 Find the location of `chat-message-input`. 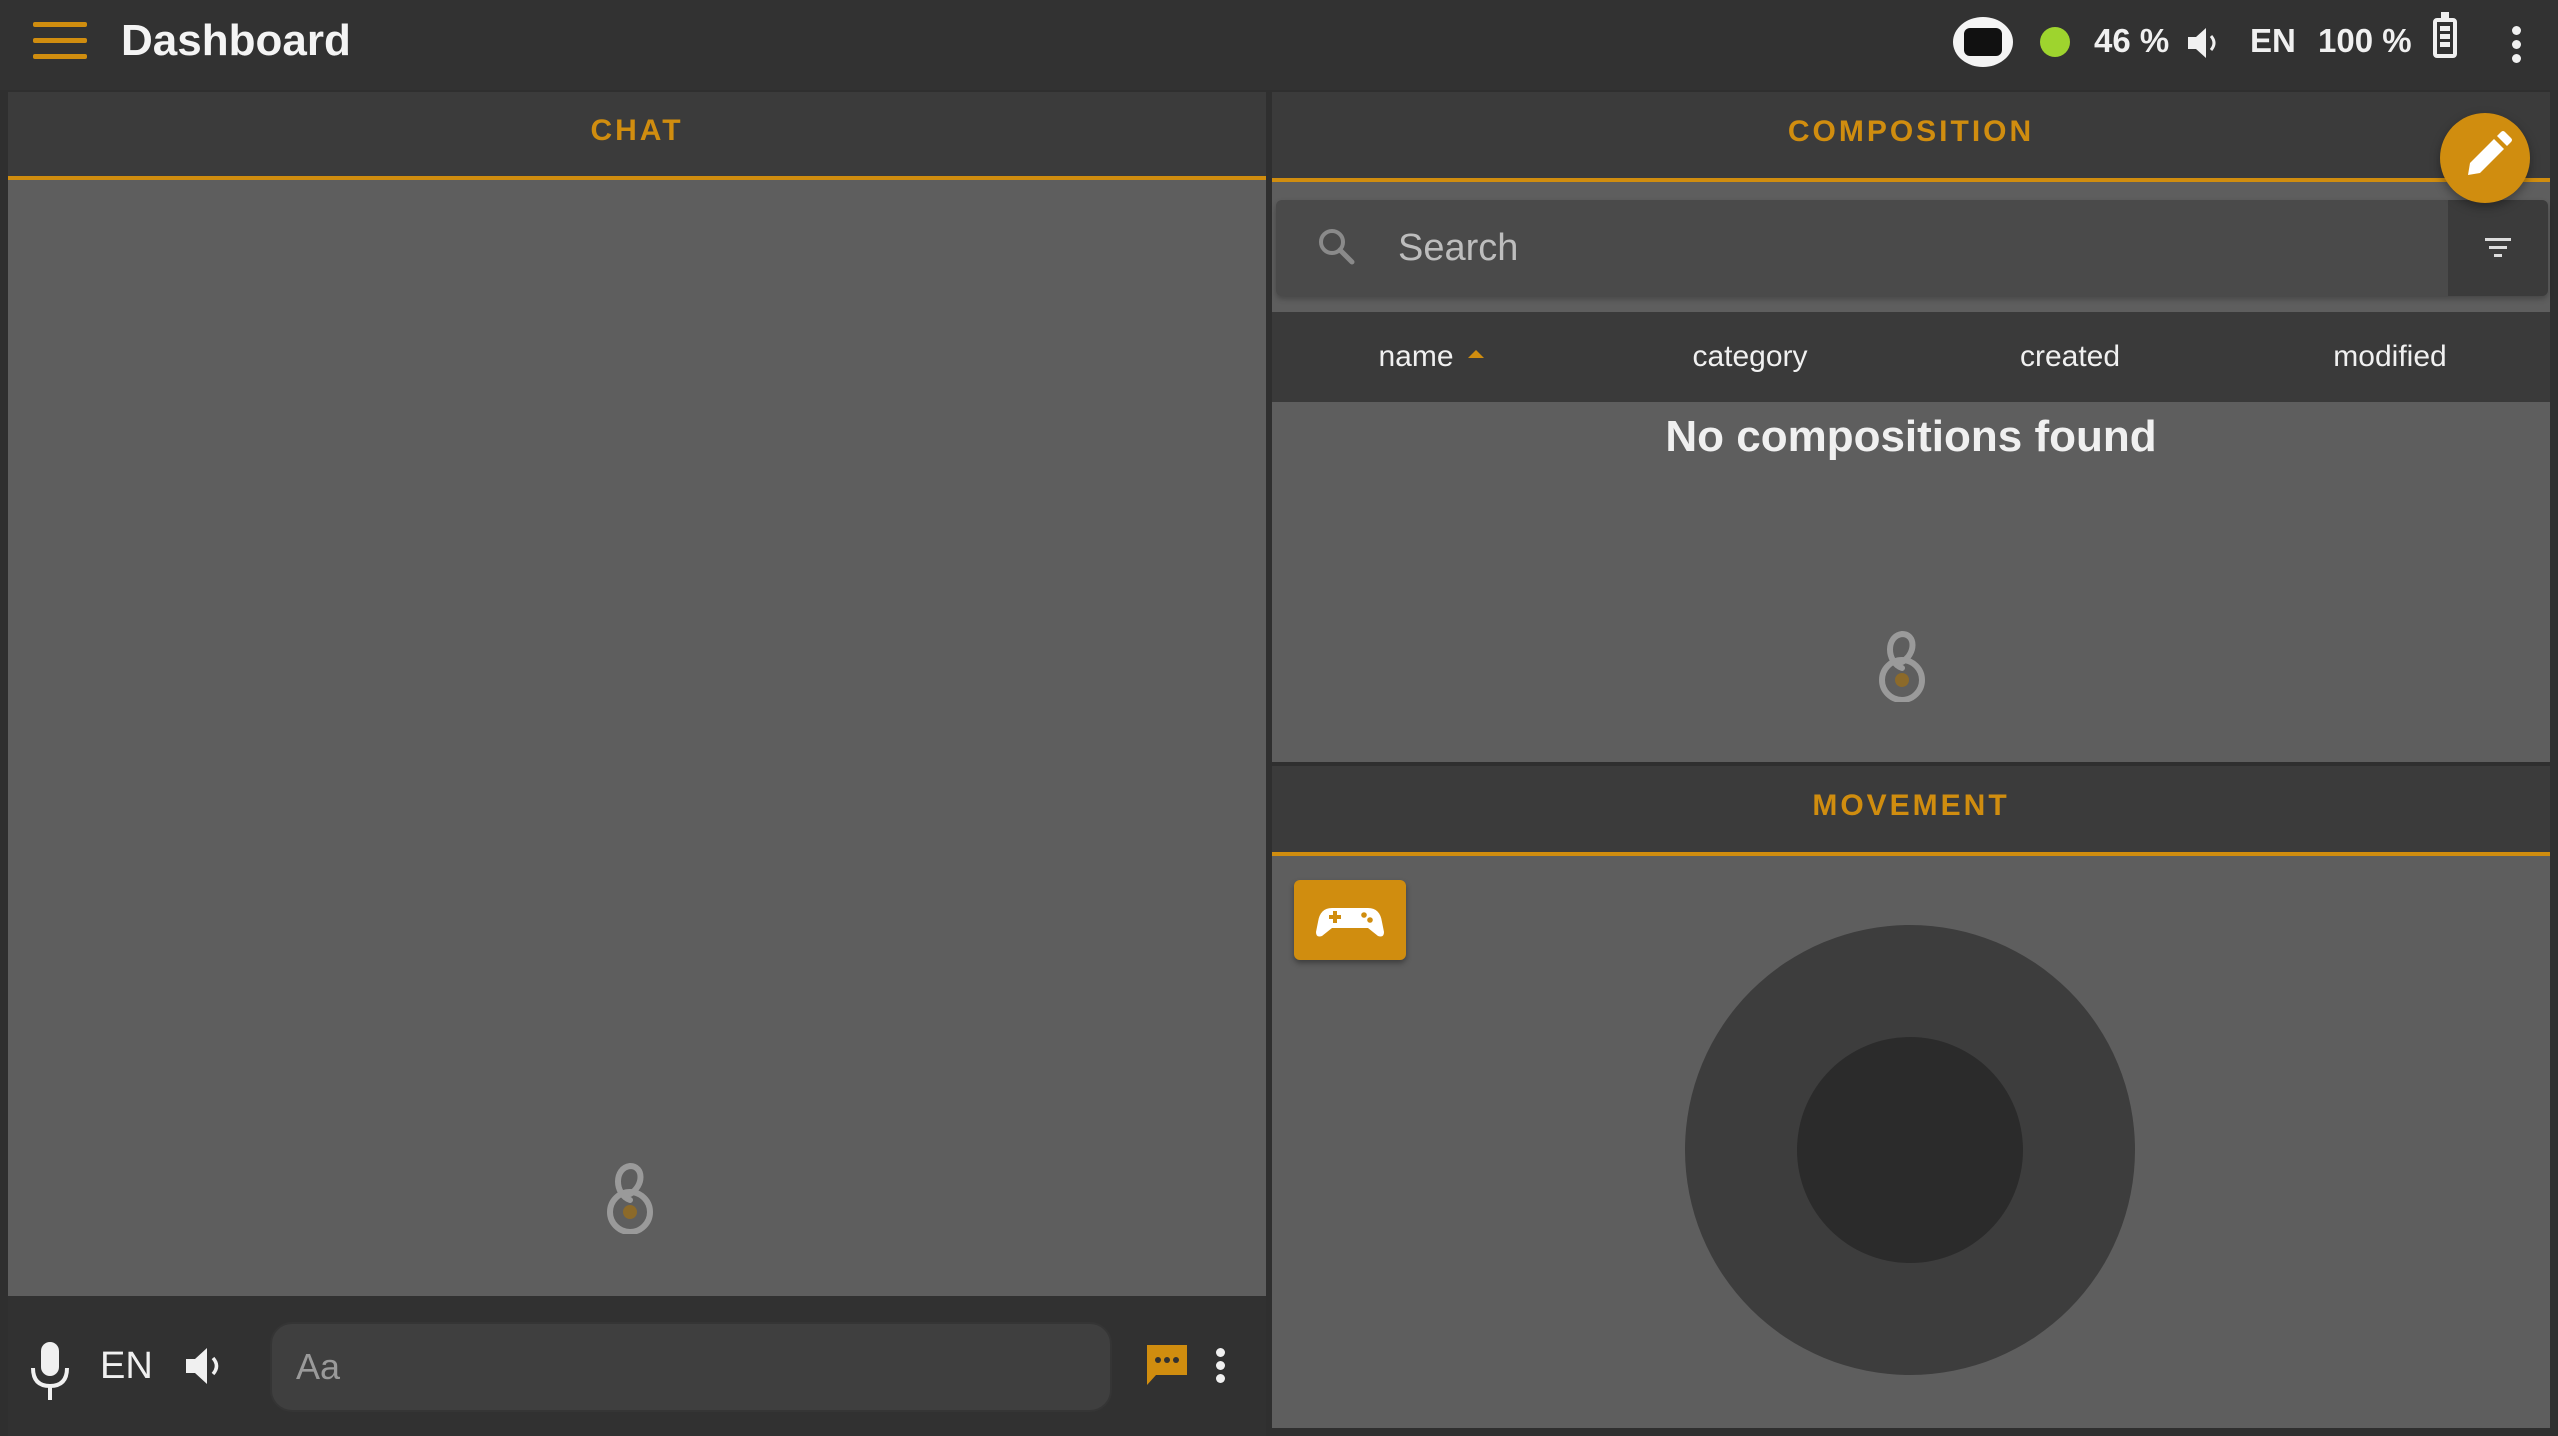

chat-message-input is located at coordinates (691, 1367).